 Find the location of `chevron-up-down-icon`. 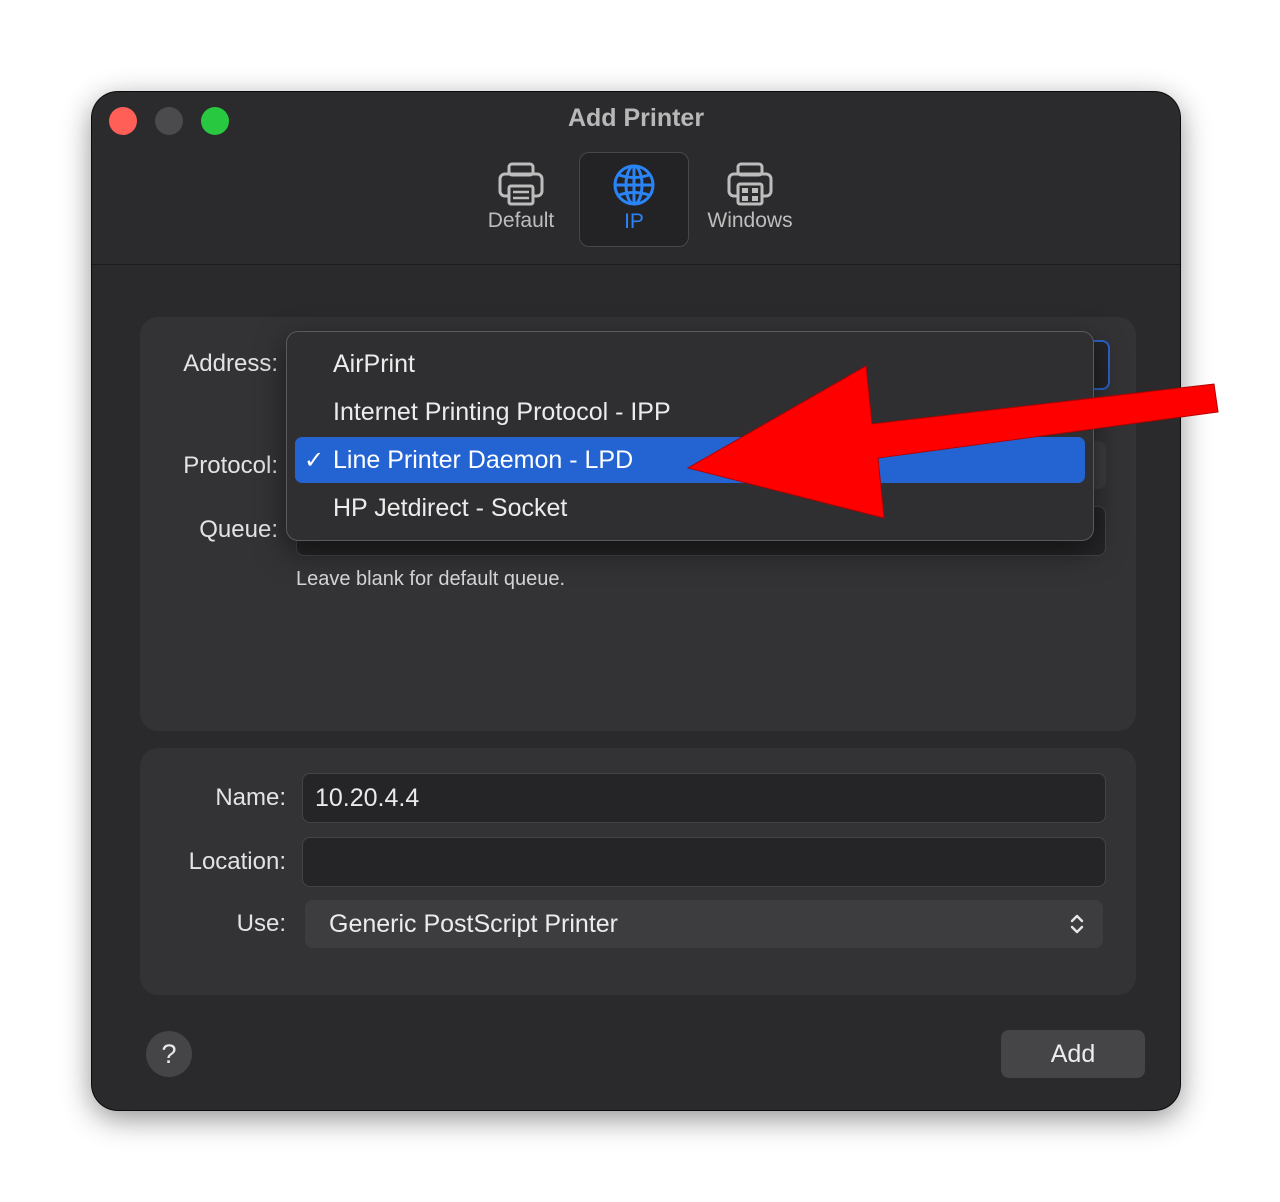

chevron-up-down-icon is located at coordinates (1077, 924).